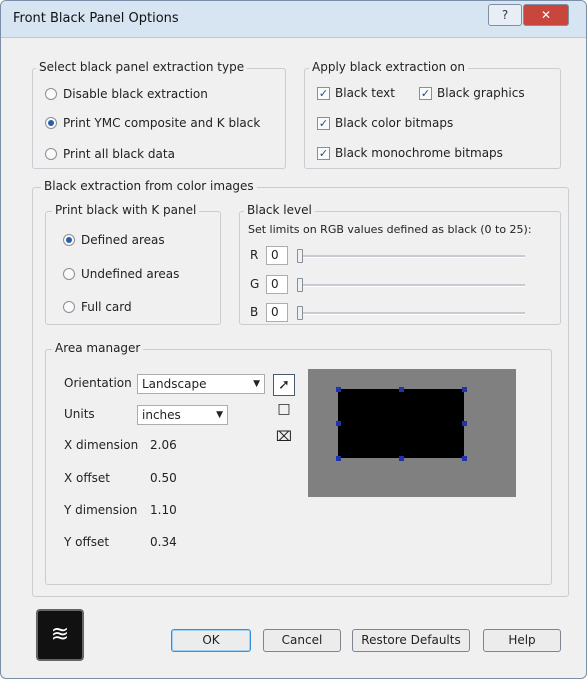  What do you see at coordinates (254, 255) in the screenshot?
I see `channel-r-label: R` at bounding box center [254, 255].